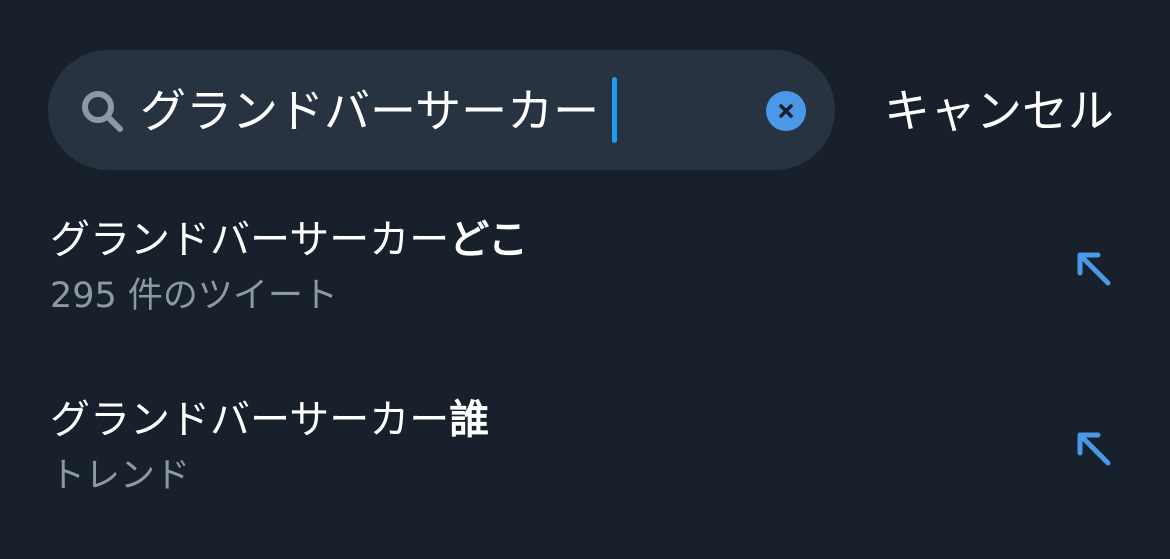 The height and width of the screenshot is (559, 1170). Describe the element at coordinates (999, 111) in the screenshot. I see `cancel-button: キャンセル` at that location.